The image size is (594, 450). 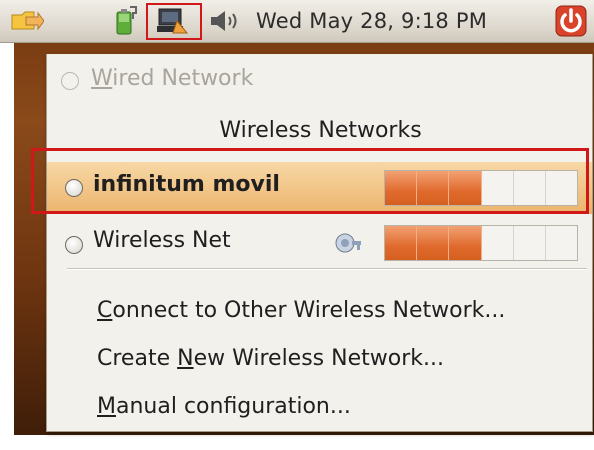 I want to click on wireless-networks-heading: Wireless Networks, so click(x=320, y=130).